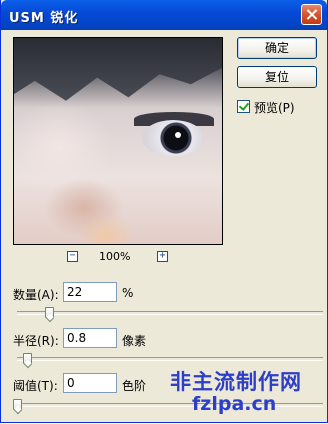 The image size is (328, 424). I want to click on preview-checkbox-label: 预览(P), so click(274, 108).